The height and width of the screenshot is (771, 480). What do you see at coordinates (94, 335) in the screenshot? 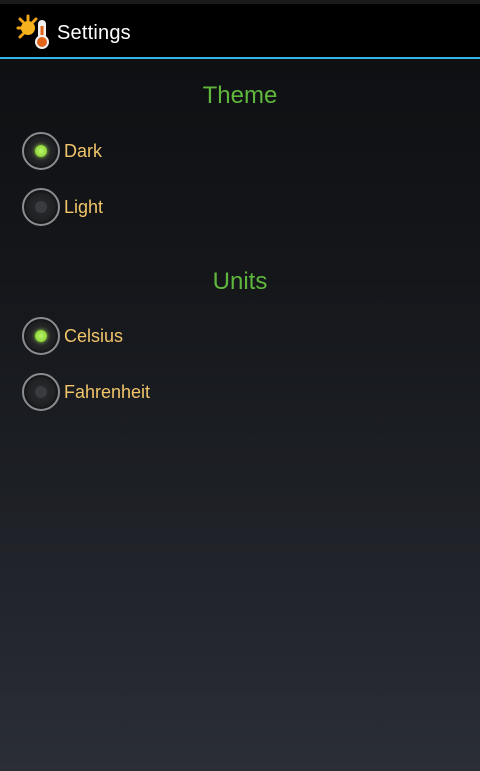
I see `radio-label: Celsius` at bounding box center [94, 335].